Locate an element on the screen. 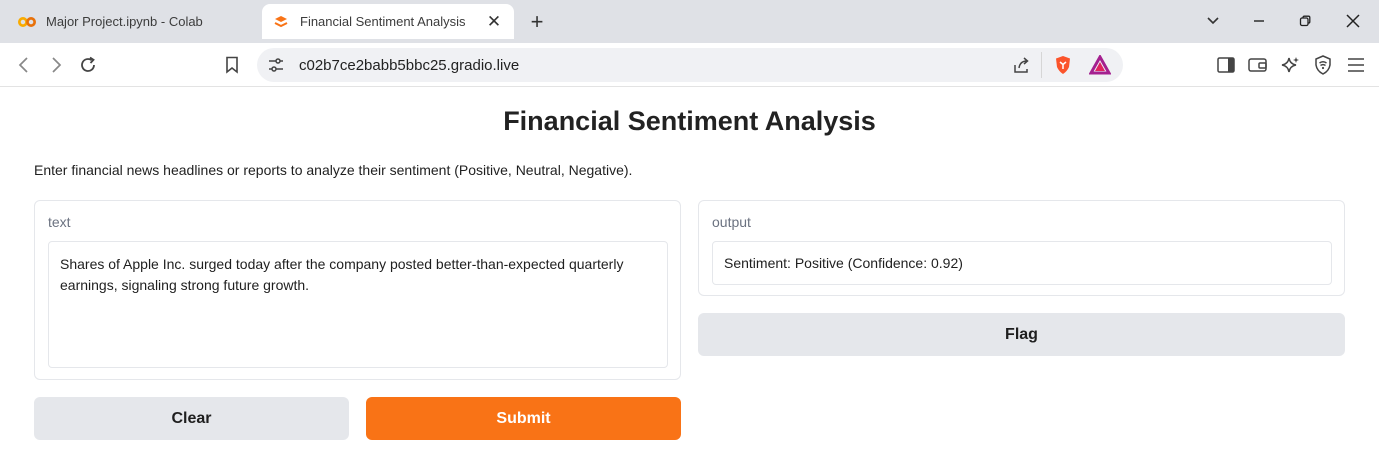 The image size is (1379, 461). divider is located at coordinates (1041, 65).